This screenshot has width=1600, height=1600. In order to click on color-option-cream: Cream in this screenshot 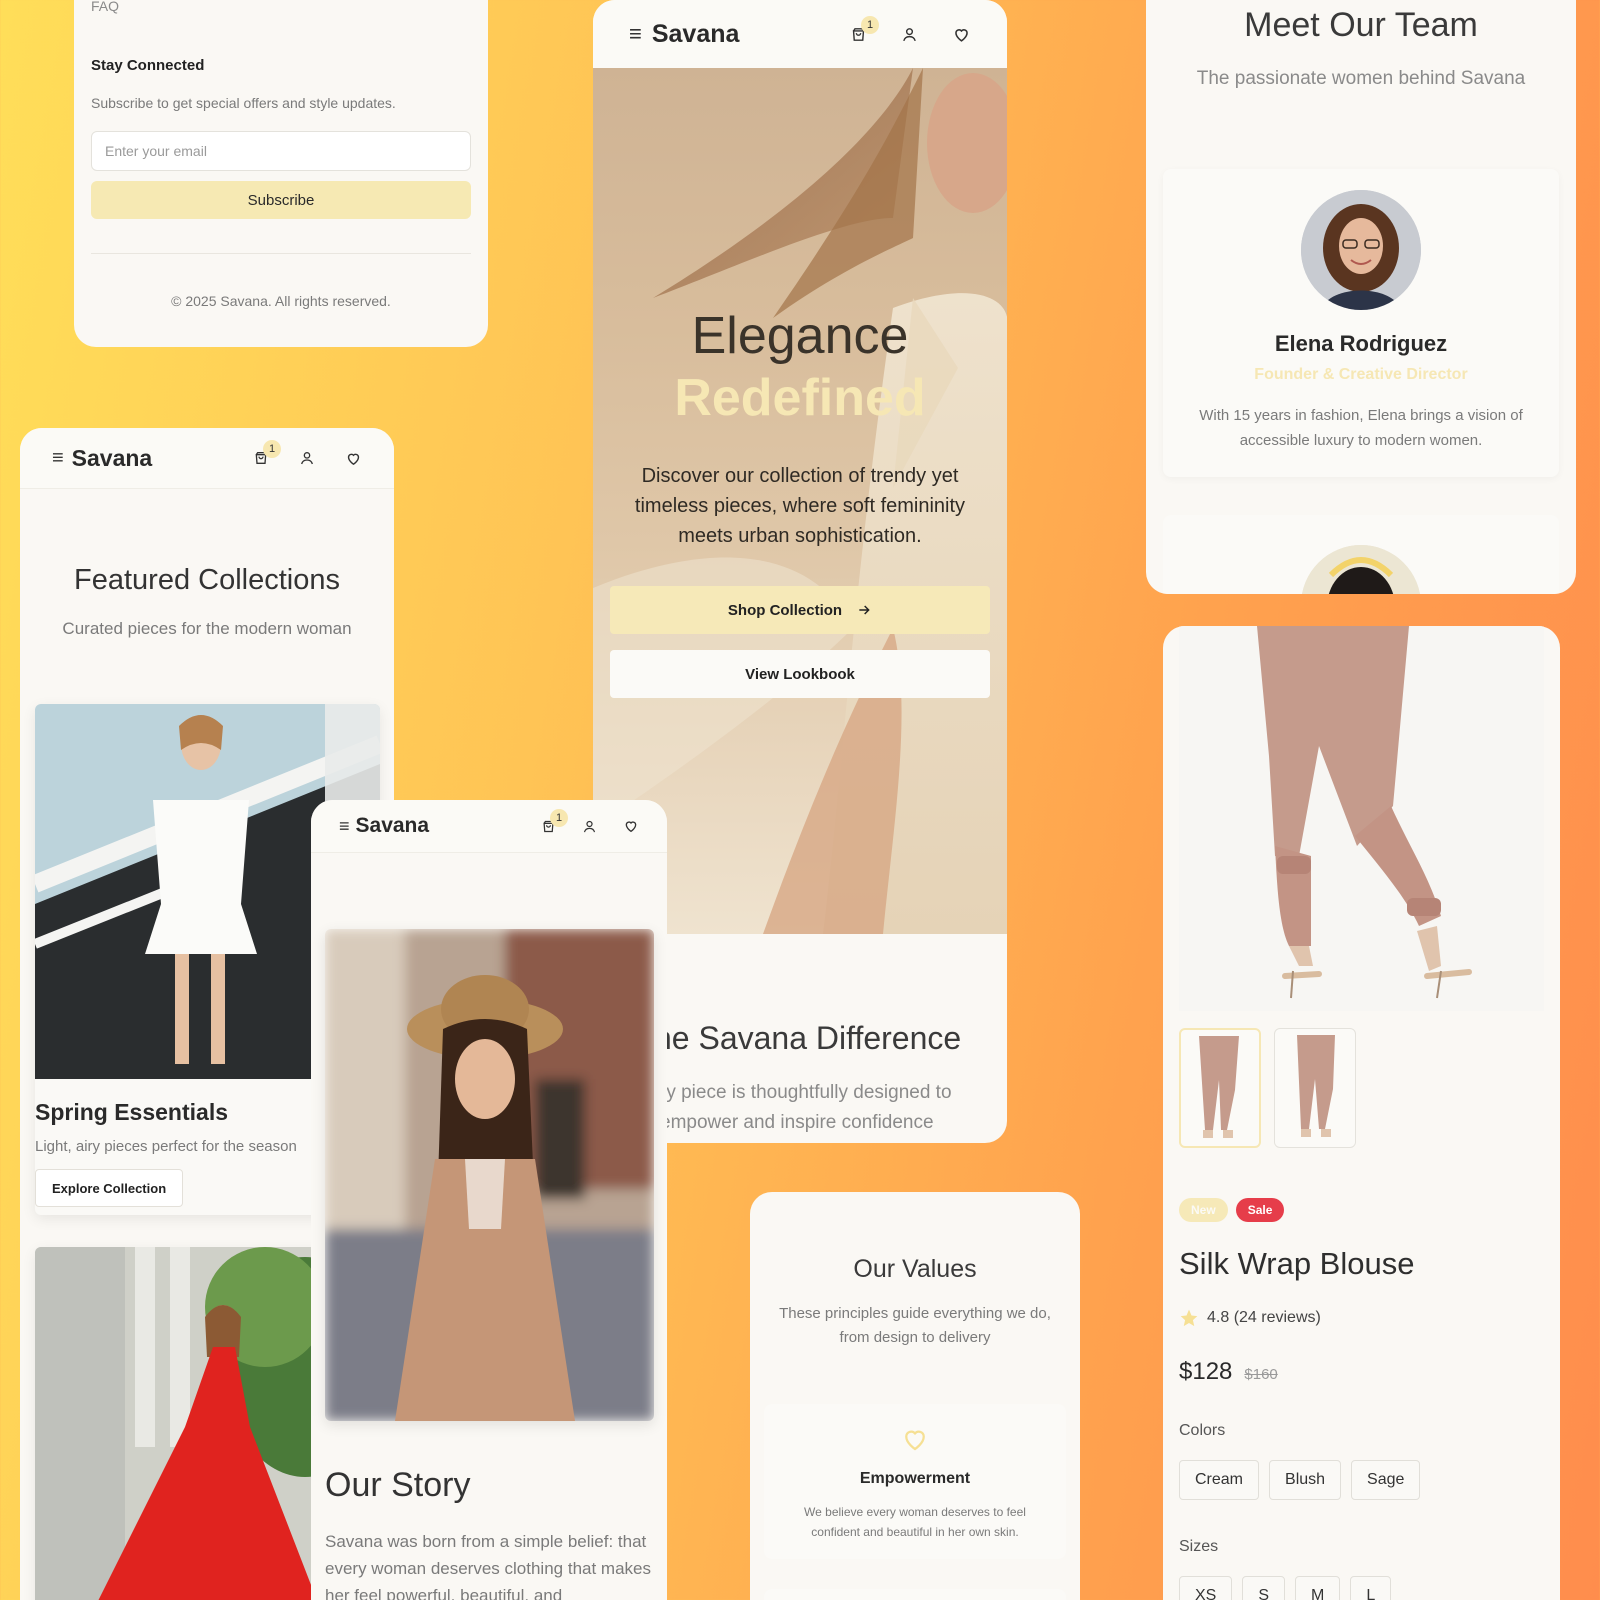, I will do `click(1219, 1480)`.